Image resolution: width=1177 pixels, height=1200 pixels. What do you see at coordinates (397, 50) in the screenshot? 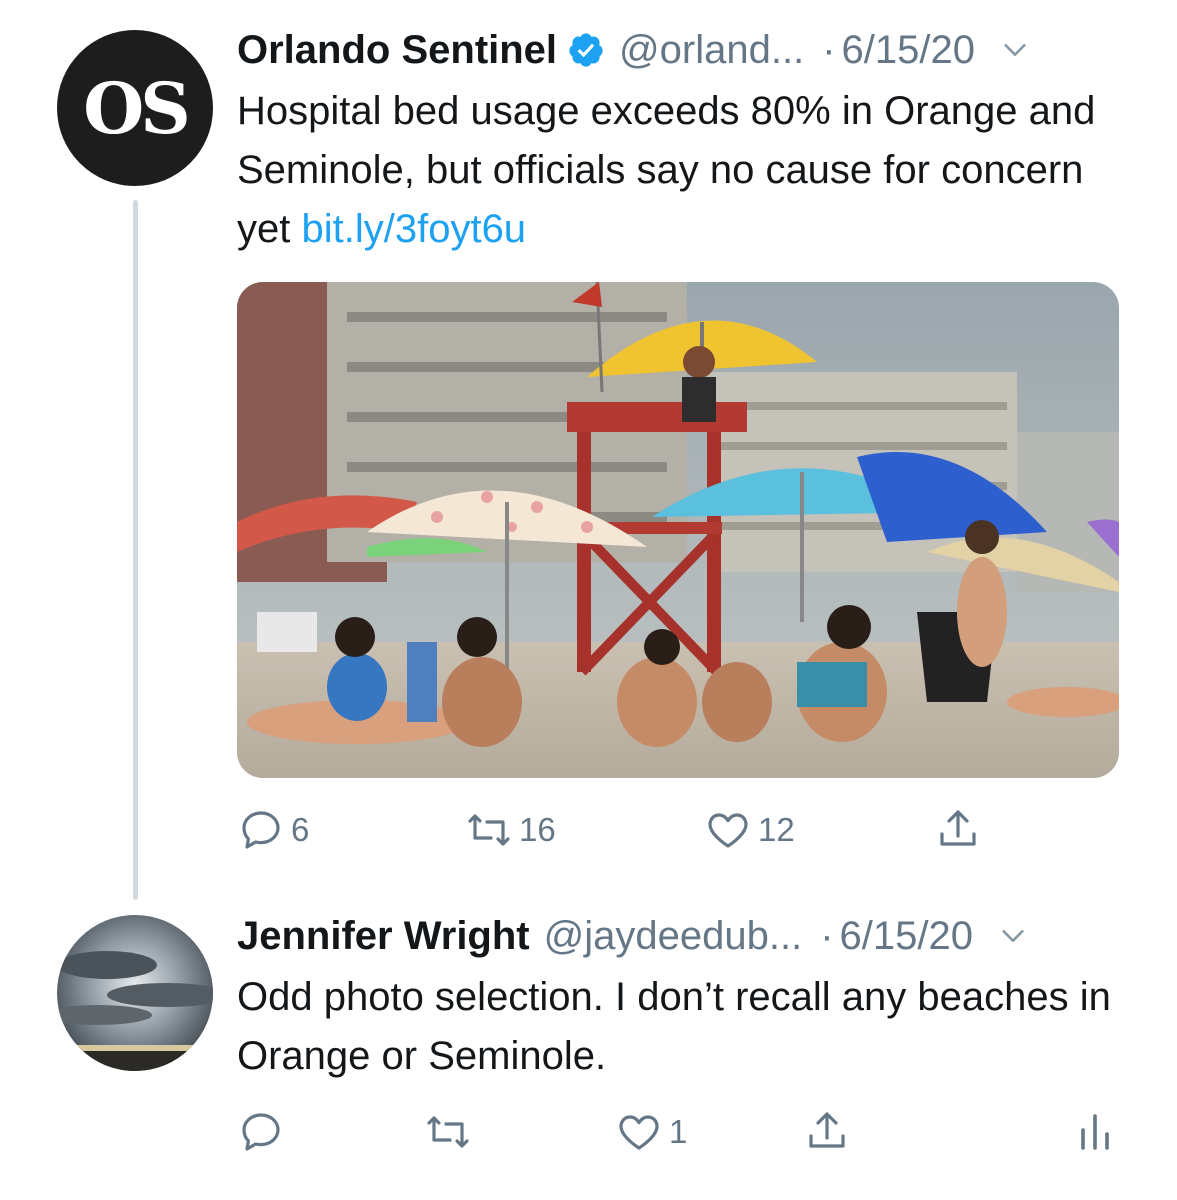
I see `author-name: Orlando Sentinel` at bounding box center [397, 50].